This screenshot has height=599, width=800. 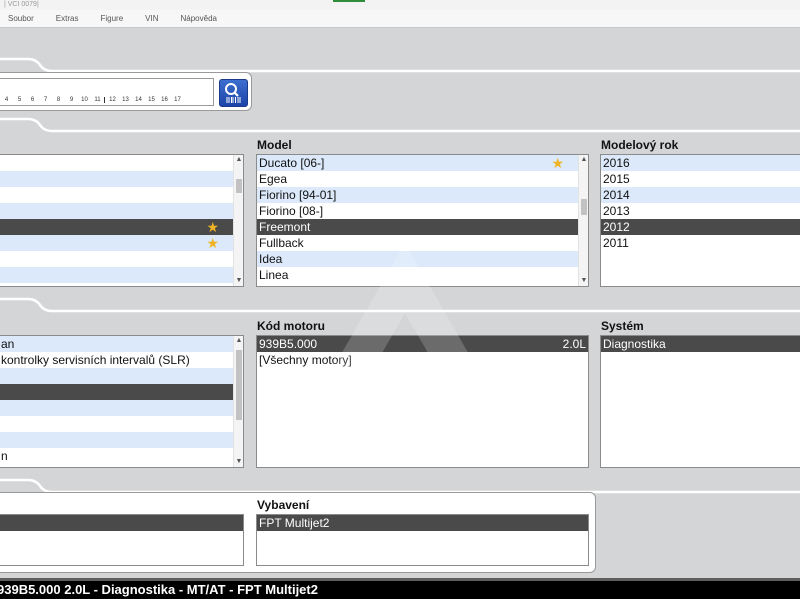 I want to click on list-item-label: FPT Multijet2, so click(x=294, y=523).